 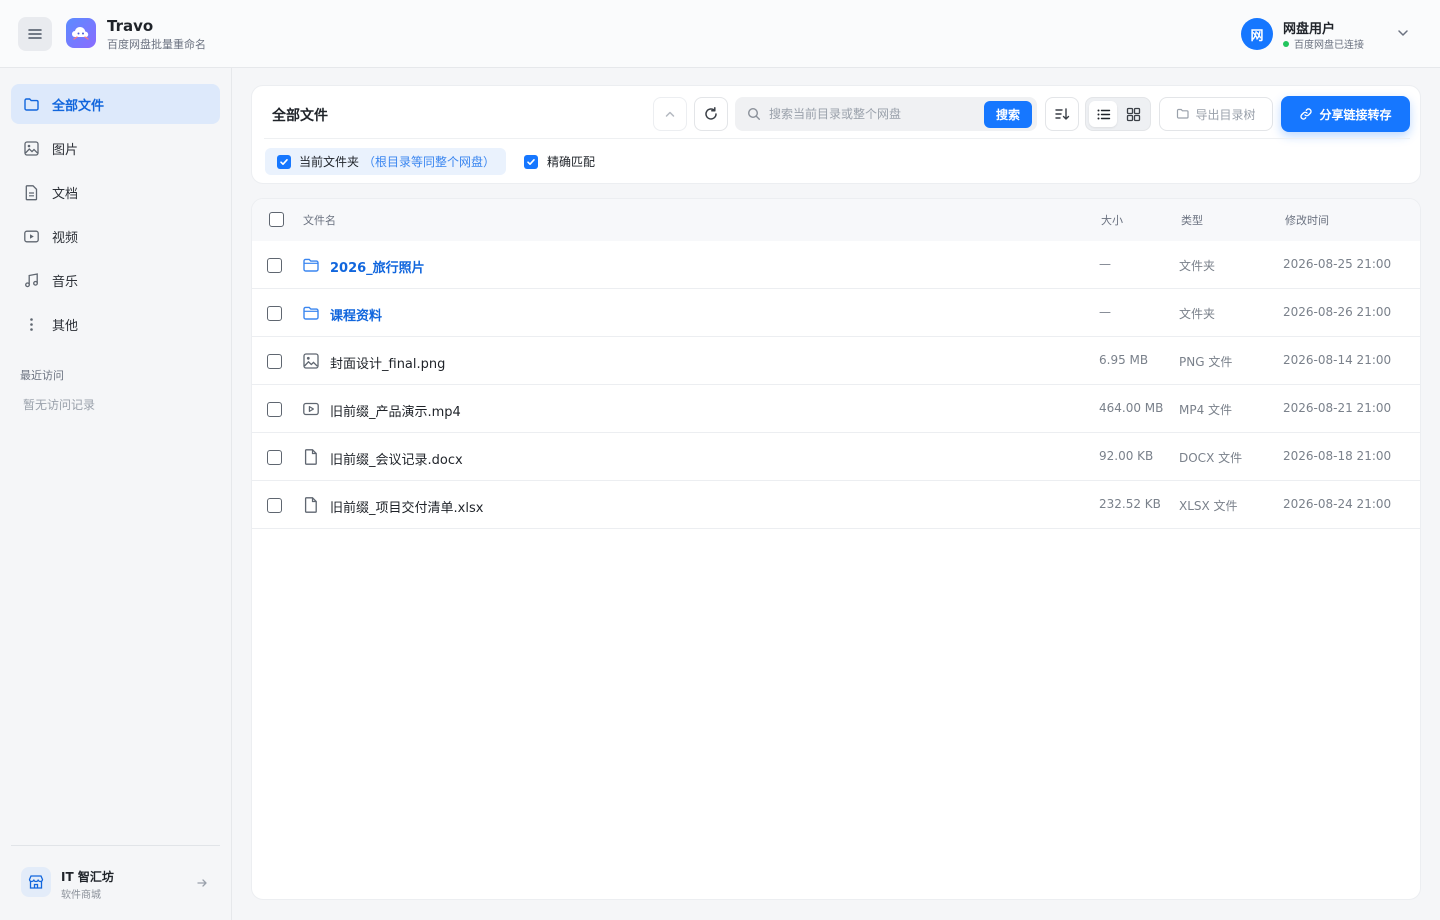 What do you see at coordinates (1329, 45) in the screenshot?
I see `connection-status-text: 百度网盘已连接` at bounding box center [1329, 45].